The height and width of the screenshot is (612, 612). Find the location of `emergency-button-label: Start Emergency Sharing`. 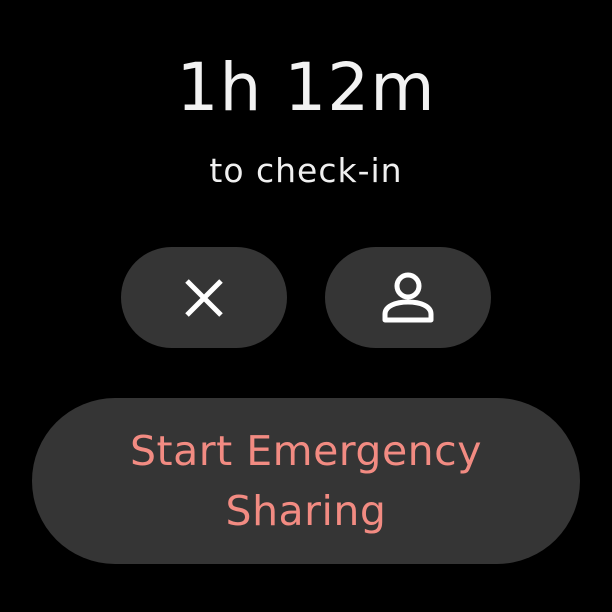

emergency-button-label: Start Emergency Sharing is located at coordinates (306, 481).